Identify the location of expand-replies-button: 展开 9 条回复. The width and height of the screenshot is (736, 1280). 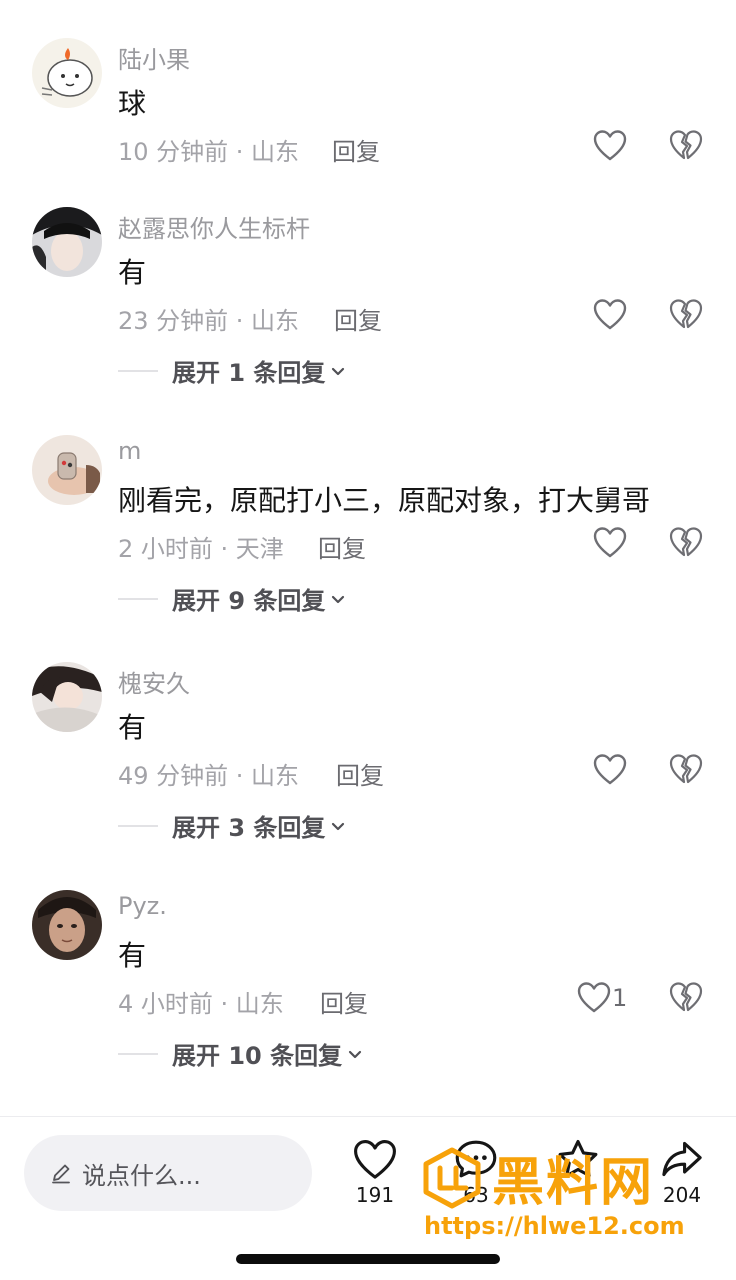
(232, 598).